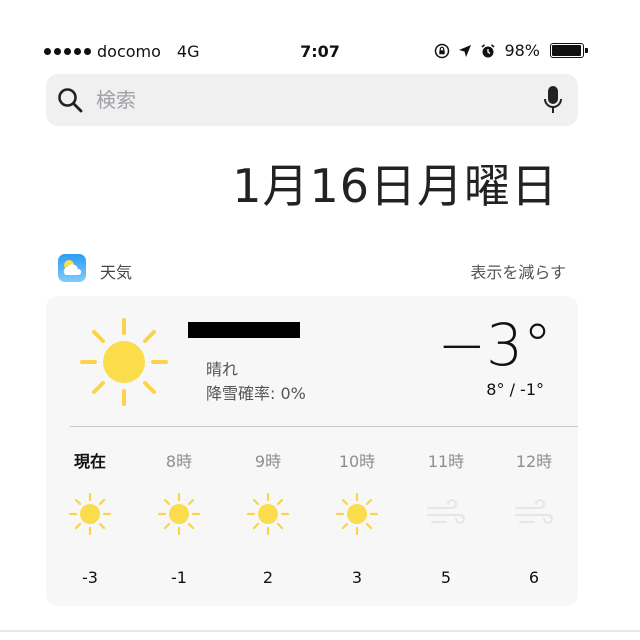  I want to click on hourly-item: 12時 6, so click(534, 516).